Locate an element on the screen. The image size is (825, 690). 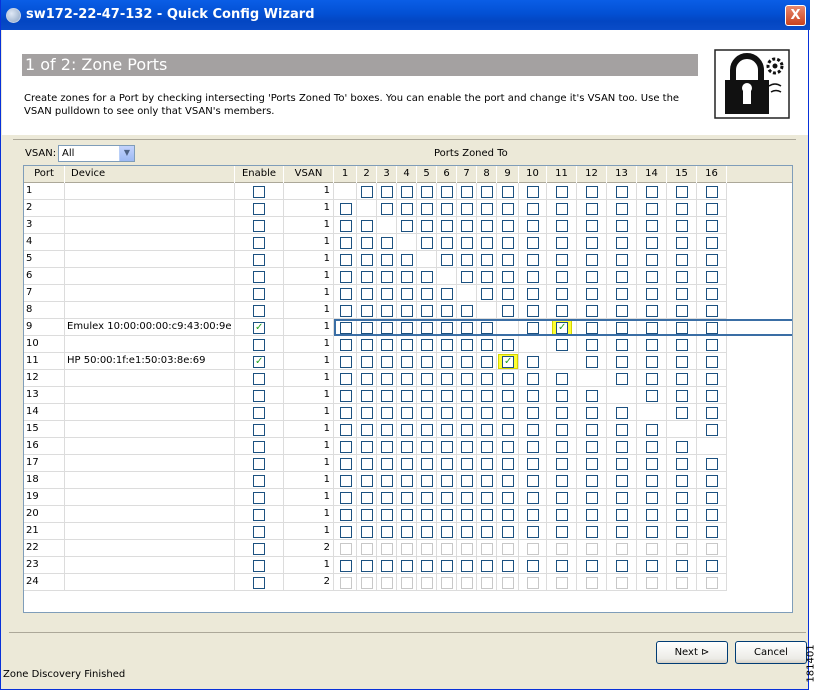
close-button: X is located at coordinates (795, 15).